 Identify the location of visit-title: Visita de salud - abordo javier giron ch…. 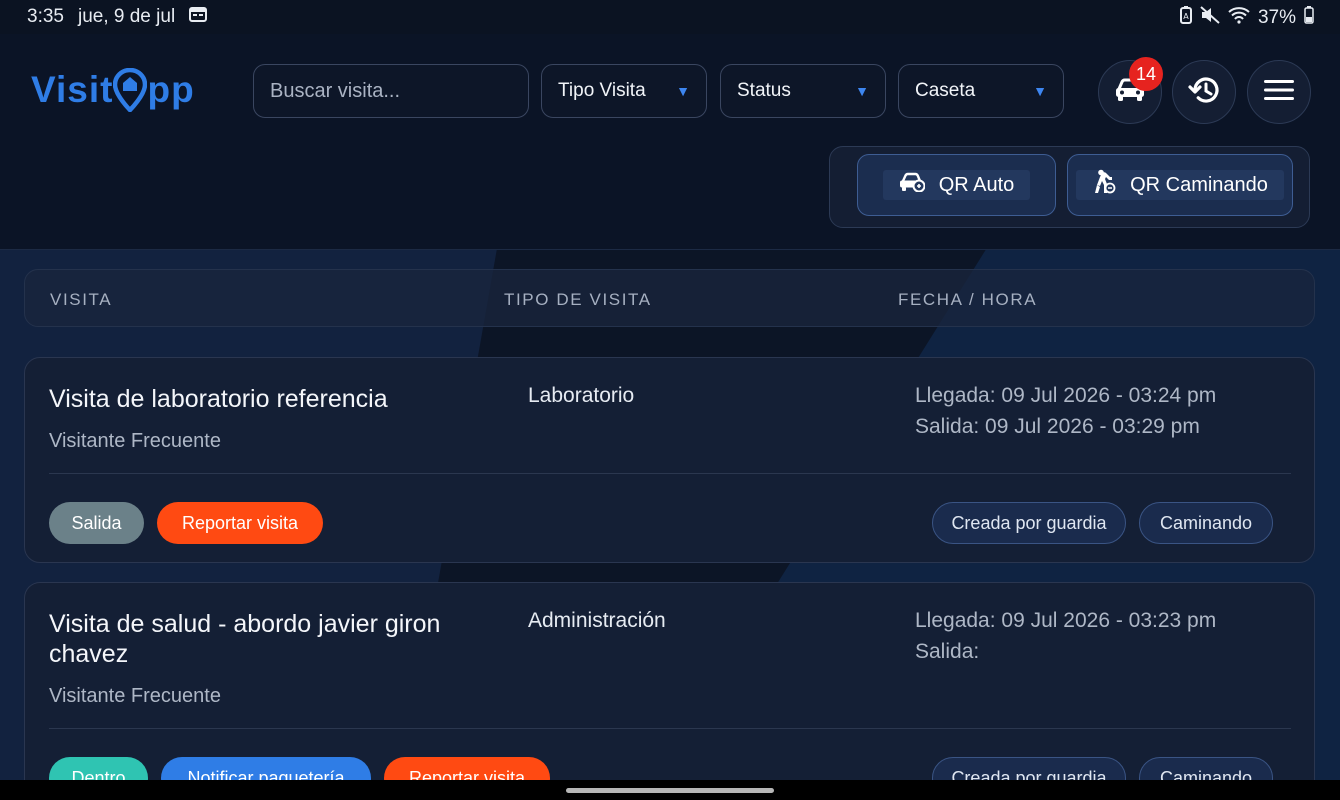
(245, 639).